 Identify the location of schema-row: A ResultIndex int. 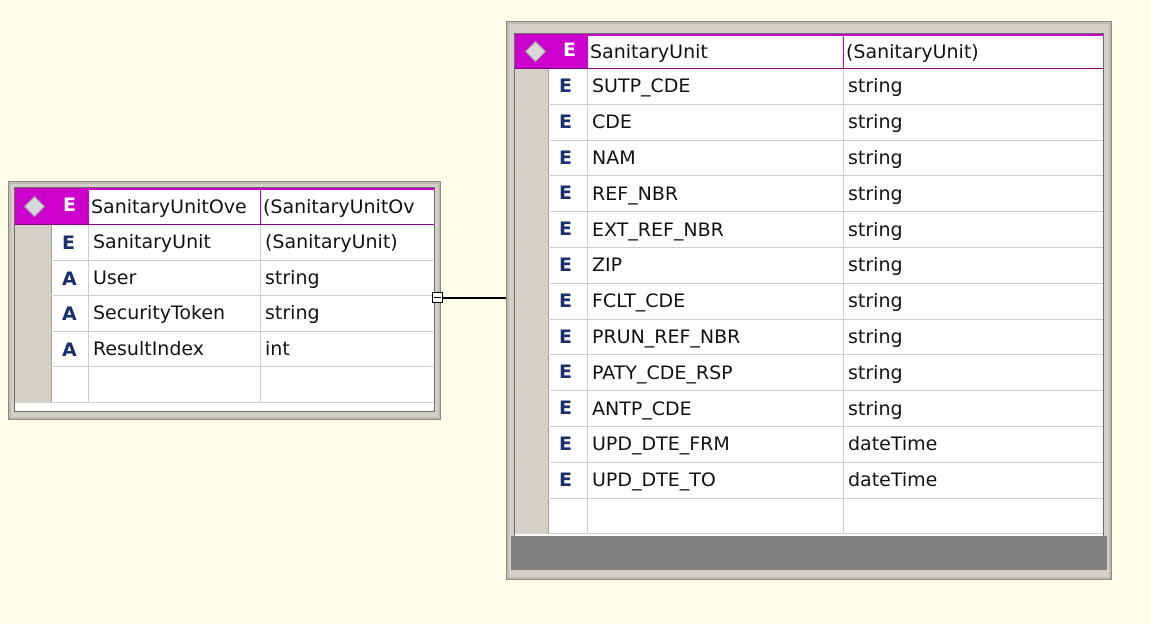
(224, 349).